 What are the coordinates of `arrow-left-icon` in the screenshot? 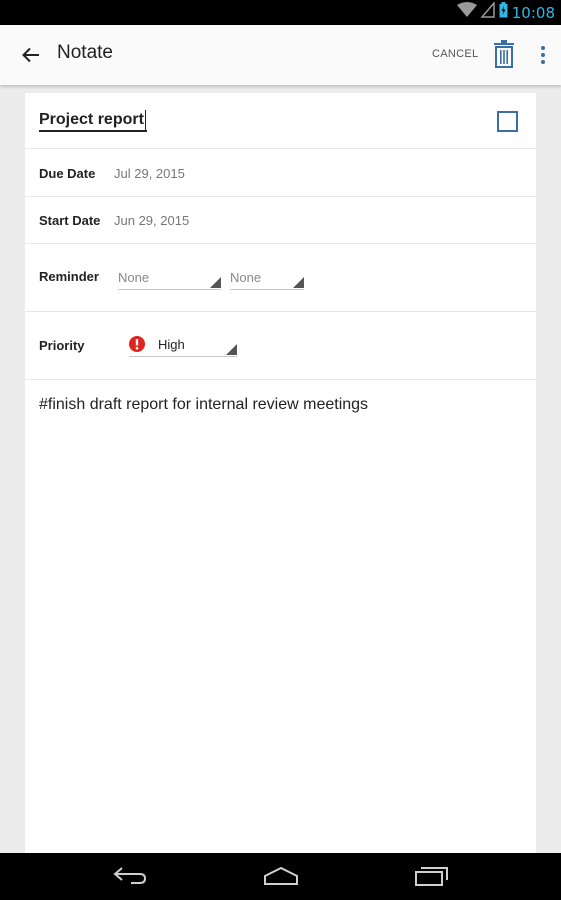 It's located at (30, 55).